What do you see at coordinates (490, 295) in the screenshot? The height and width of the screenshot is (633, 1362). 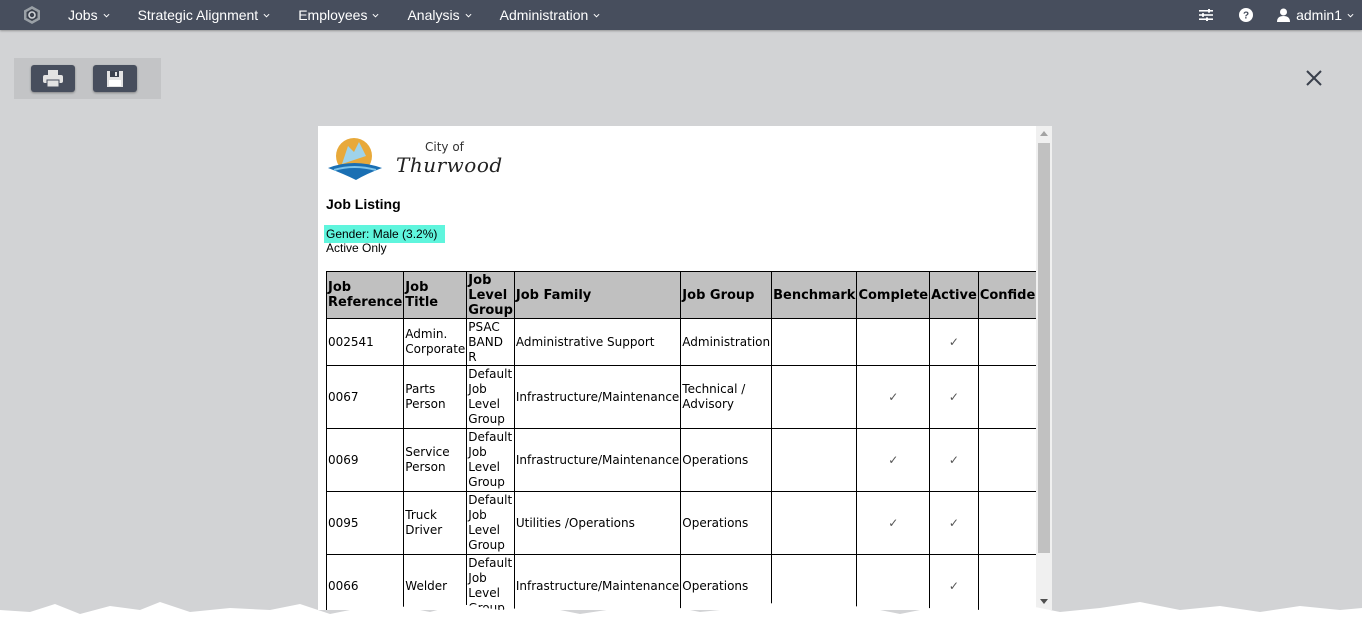 I see `col-job-level-group: Job Level Group` at bounding box center [490, 295].